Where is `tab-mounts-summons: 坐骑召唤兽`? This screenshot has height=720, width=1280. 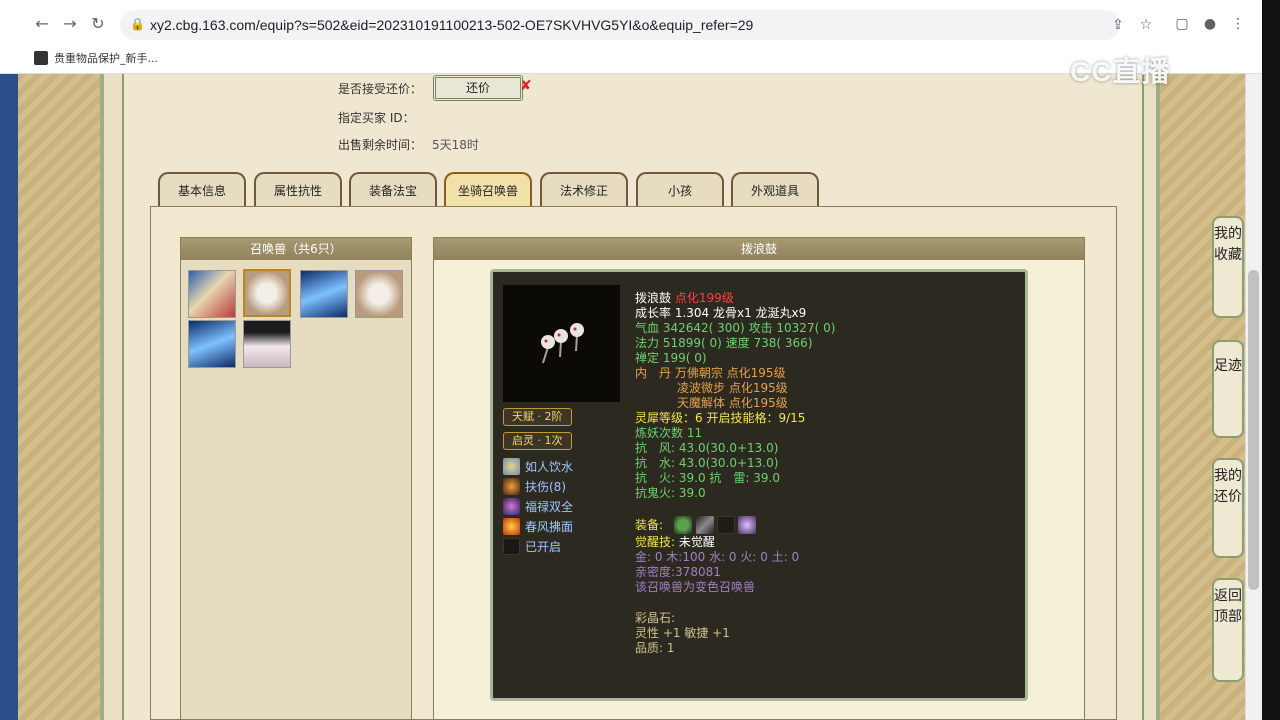
tab-mounts-summons: 坐骑召唤兽 is located at coordinates (488, 190).